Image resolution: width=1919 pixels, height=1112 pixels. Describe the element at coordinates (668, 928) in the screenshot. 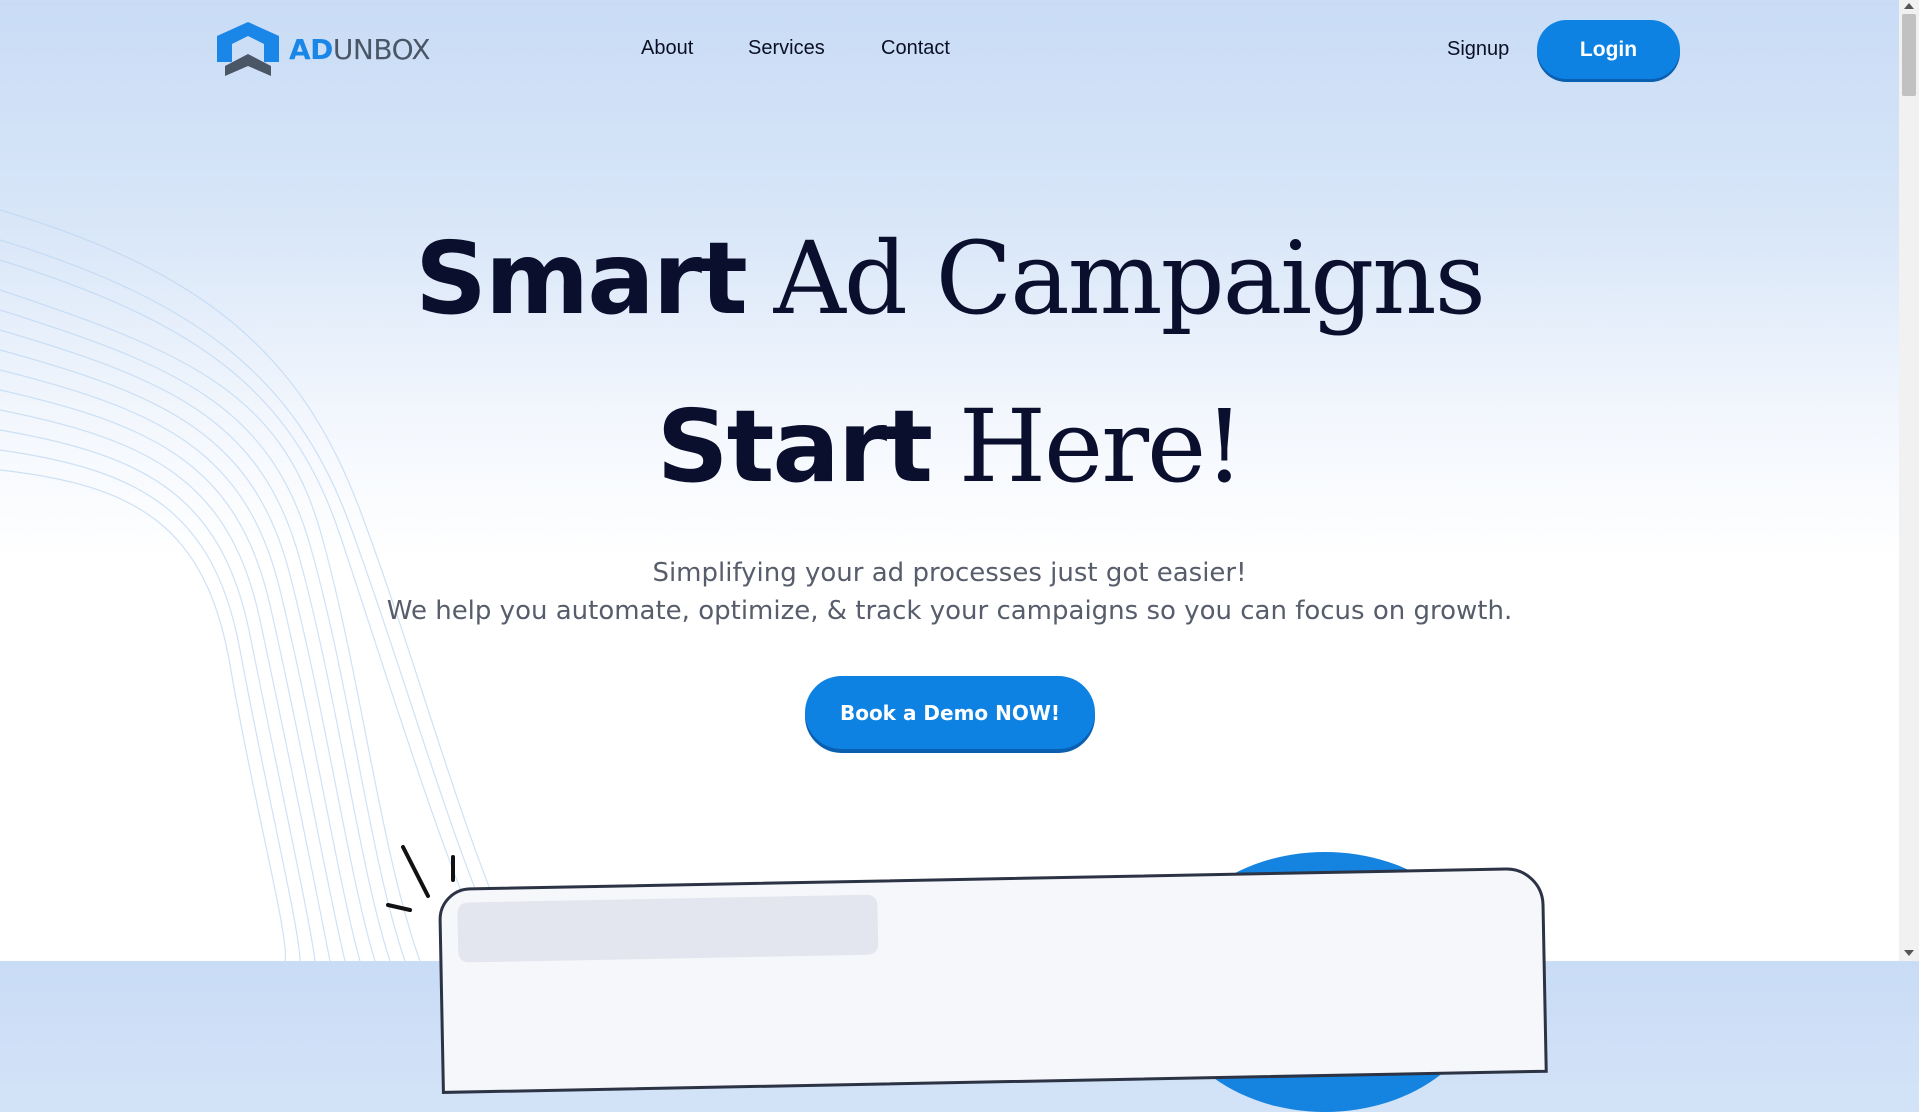

I see `dashboard-preview-header` at that location.